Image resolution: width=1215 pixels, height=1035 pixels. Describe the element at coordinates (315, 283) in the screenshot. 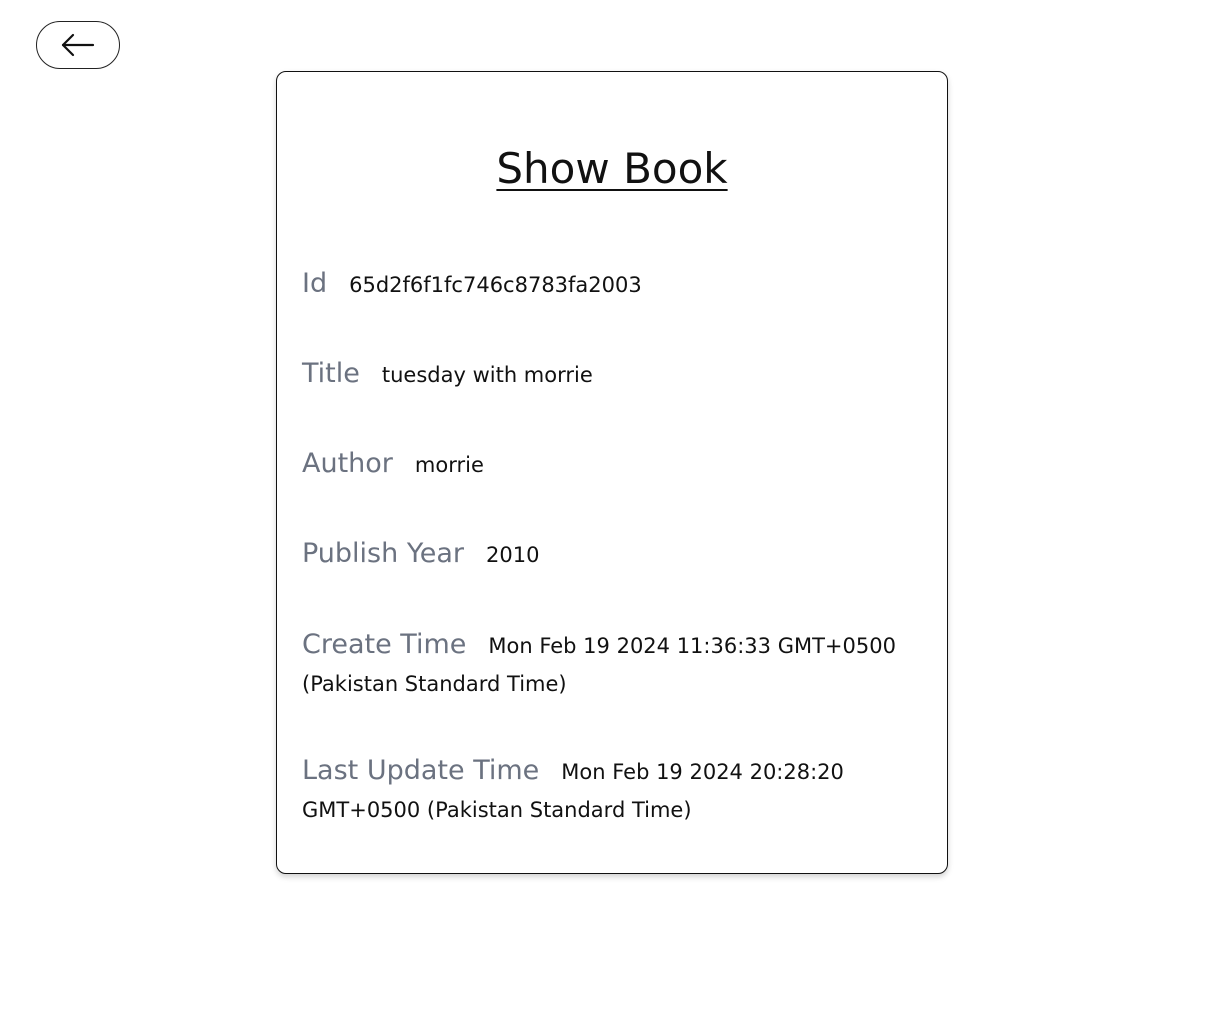

I see `field-label: Id` at that location.